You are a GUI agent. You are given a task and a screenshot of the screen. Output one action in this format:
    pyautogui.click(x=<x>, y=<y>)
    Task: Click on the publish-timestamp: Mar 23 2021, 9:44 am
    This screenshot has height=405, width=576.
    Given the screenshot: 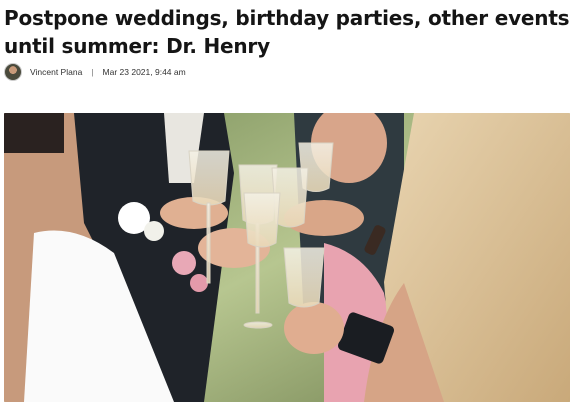 What is the action you would take?
    pyautogui.click(x=144, y=72)
    